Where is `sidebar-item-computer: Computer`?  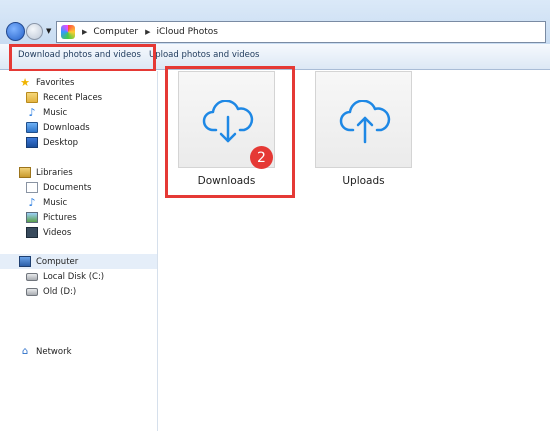 sidebar-item-computer: Computer is located at coordinates (78, 261).